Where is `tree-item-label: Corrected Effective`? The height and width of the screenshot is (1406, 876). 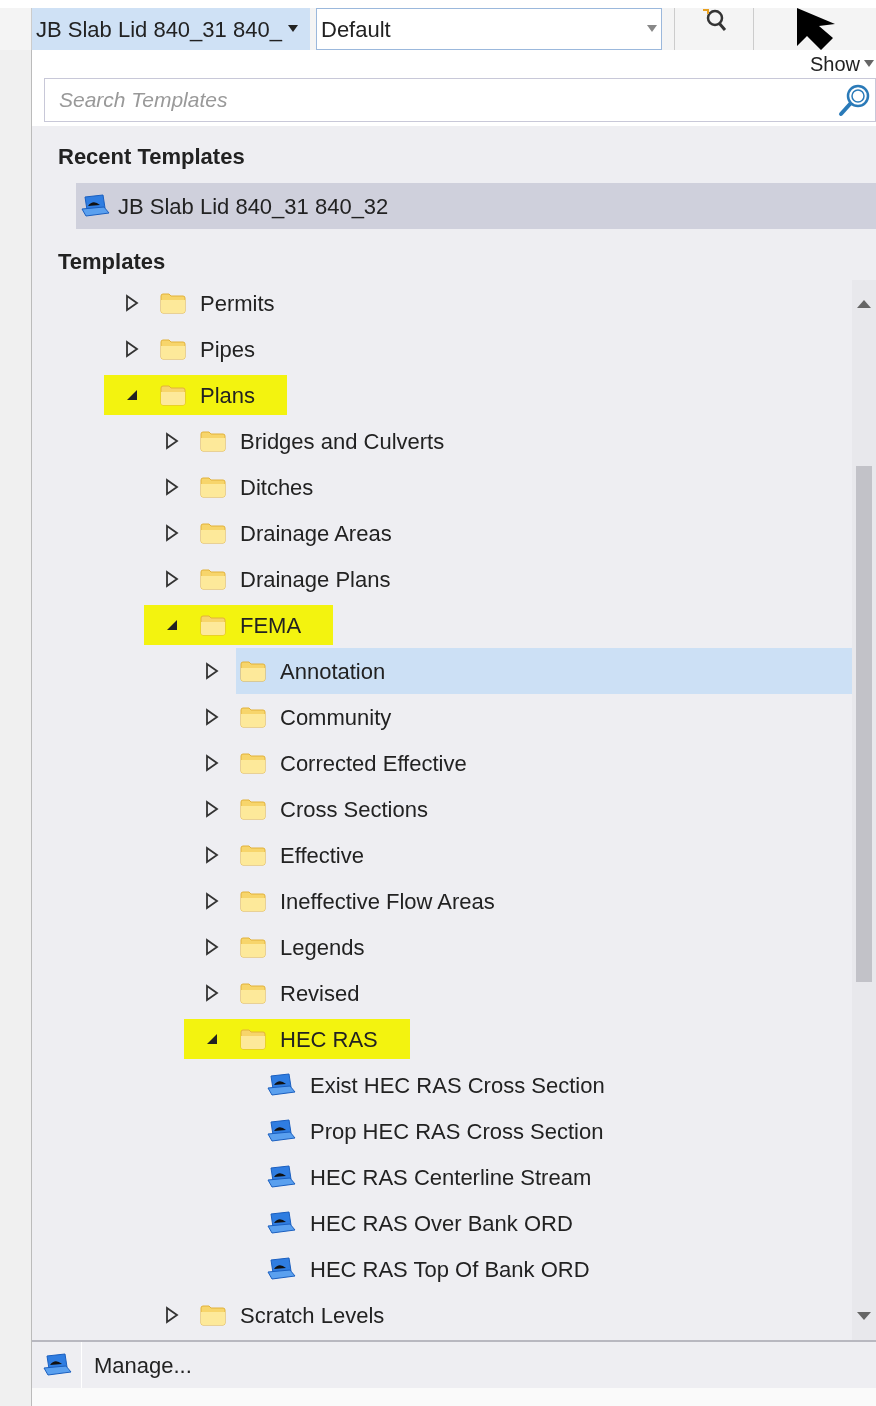 tree-item-label: Corrected Effective is located at coordinates (373, 763).